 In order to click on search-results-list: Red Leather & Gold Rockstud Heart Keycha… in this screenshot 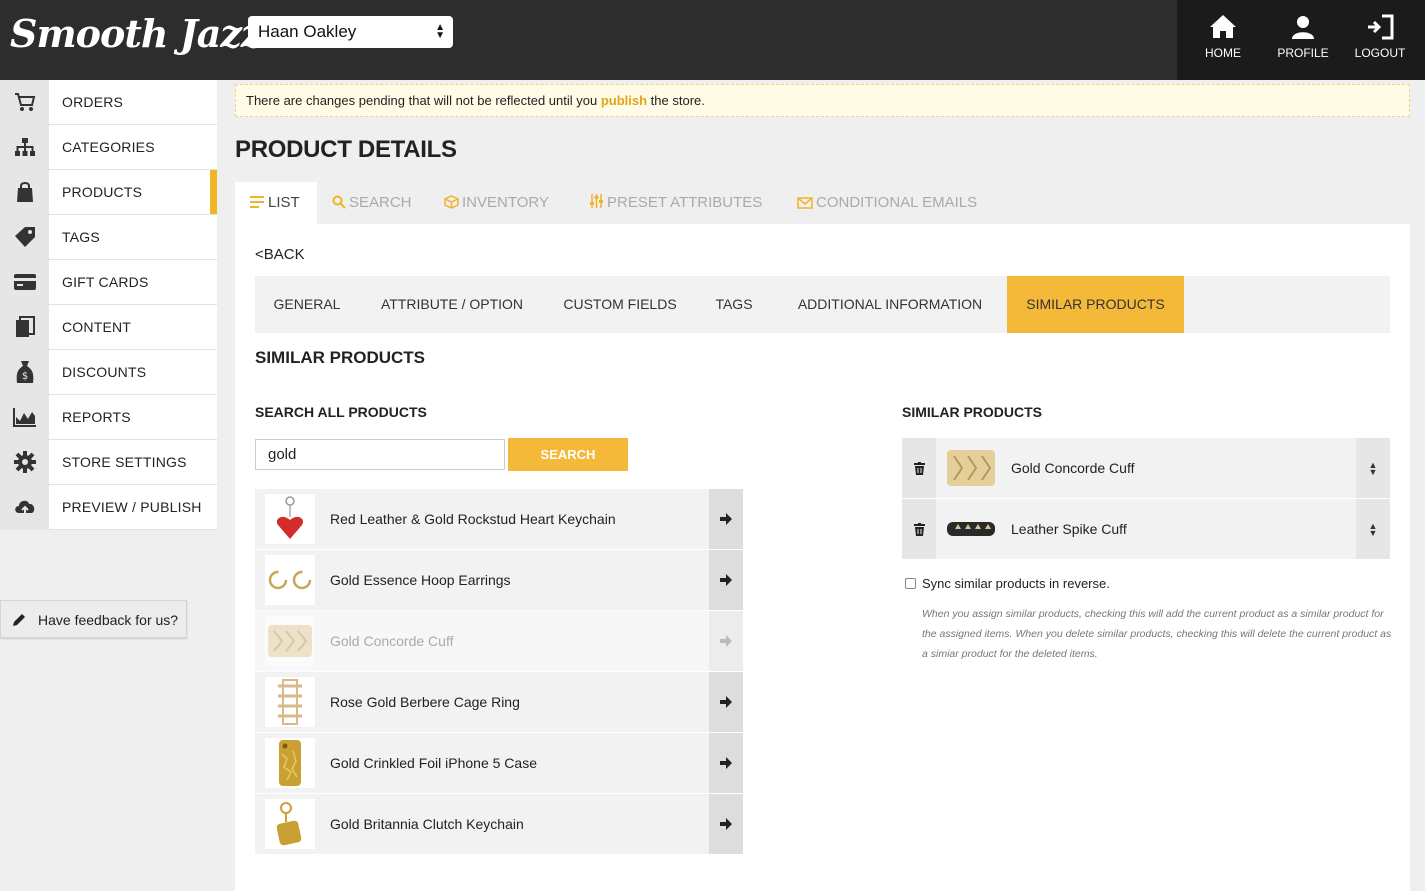, I will do `click(499, 672)`.